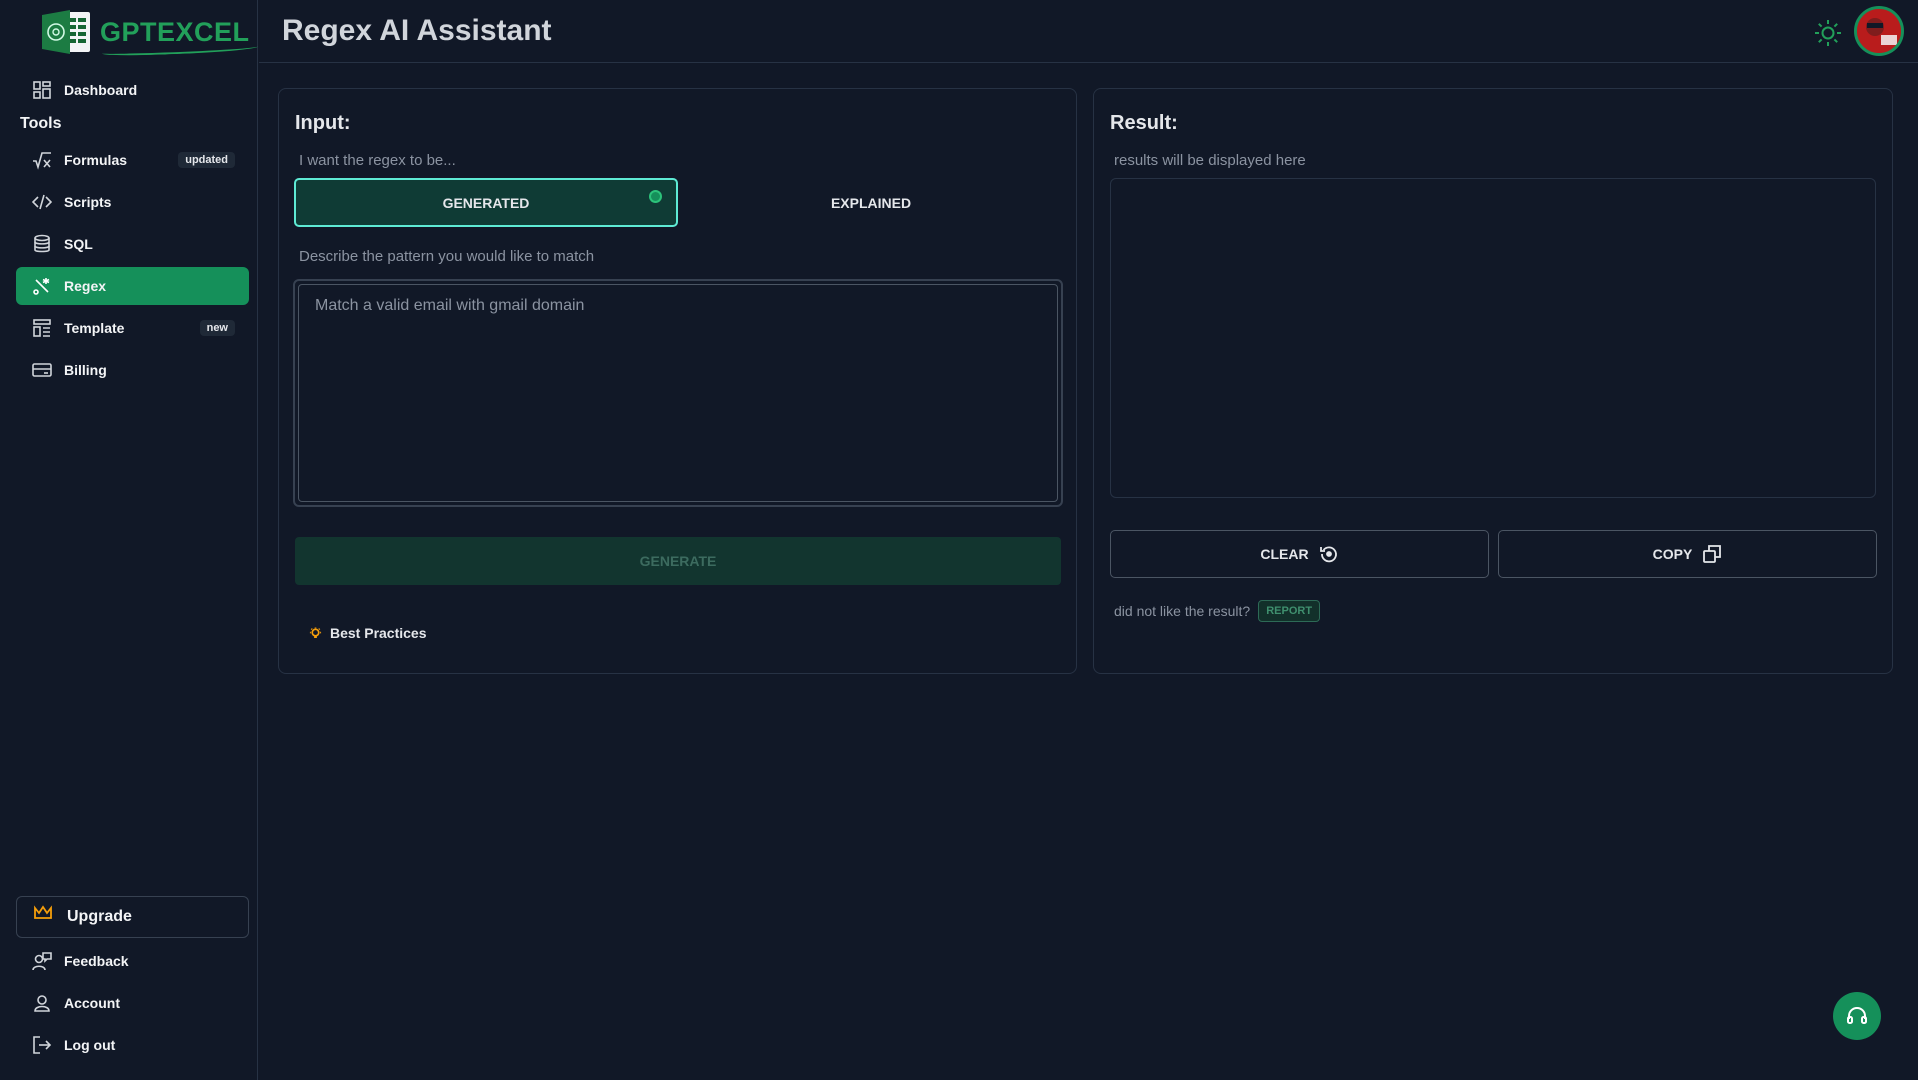 This screenshot has height=1080, width=1918. What do you see at coordinates (42, 370) in the screenshot?
I see `credit-card-icon` at bounding box center [42, 370].